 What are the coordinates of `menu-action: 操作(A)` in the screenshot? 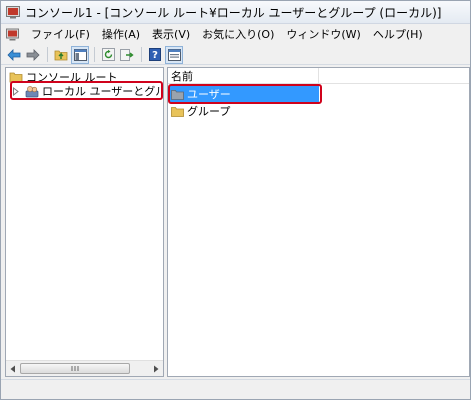 It's located at (121, 34).